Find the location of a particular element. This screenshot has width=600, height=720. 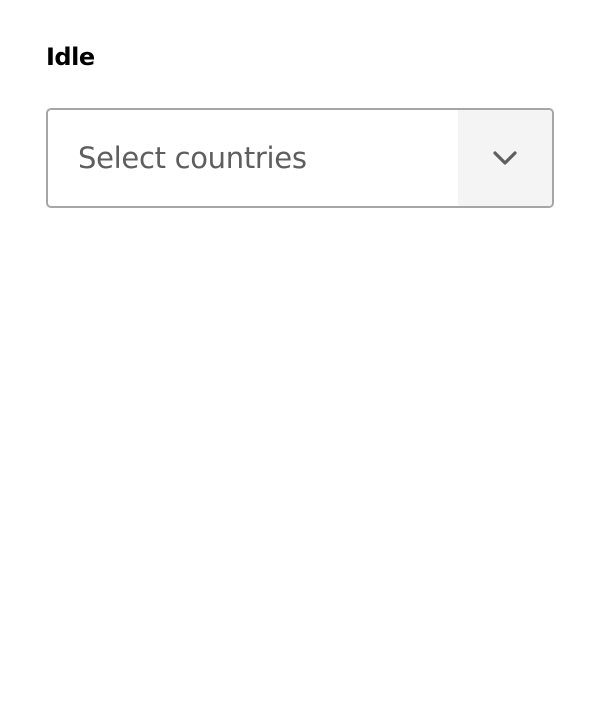

chevron-down-icon is located at coordinates (505, 158).